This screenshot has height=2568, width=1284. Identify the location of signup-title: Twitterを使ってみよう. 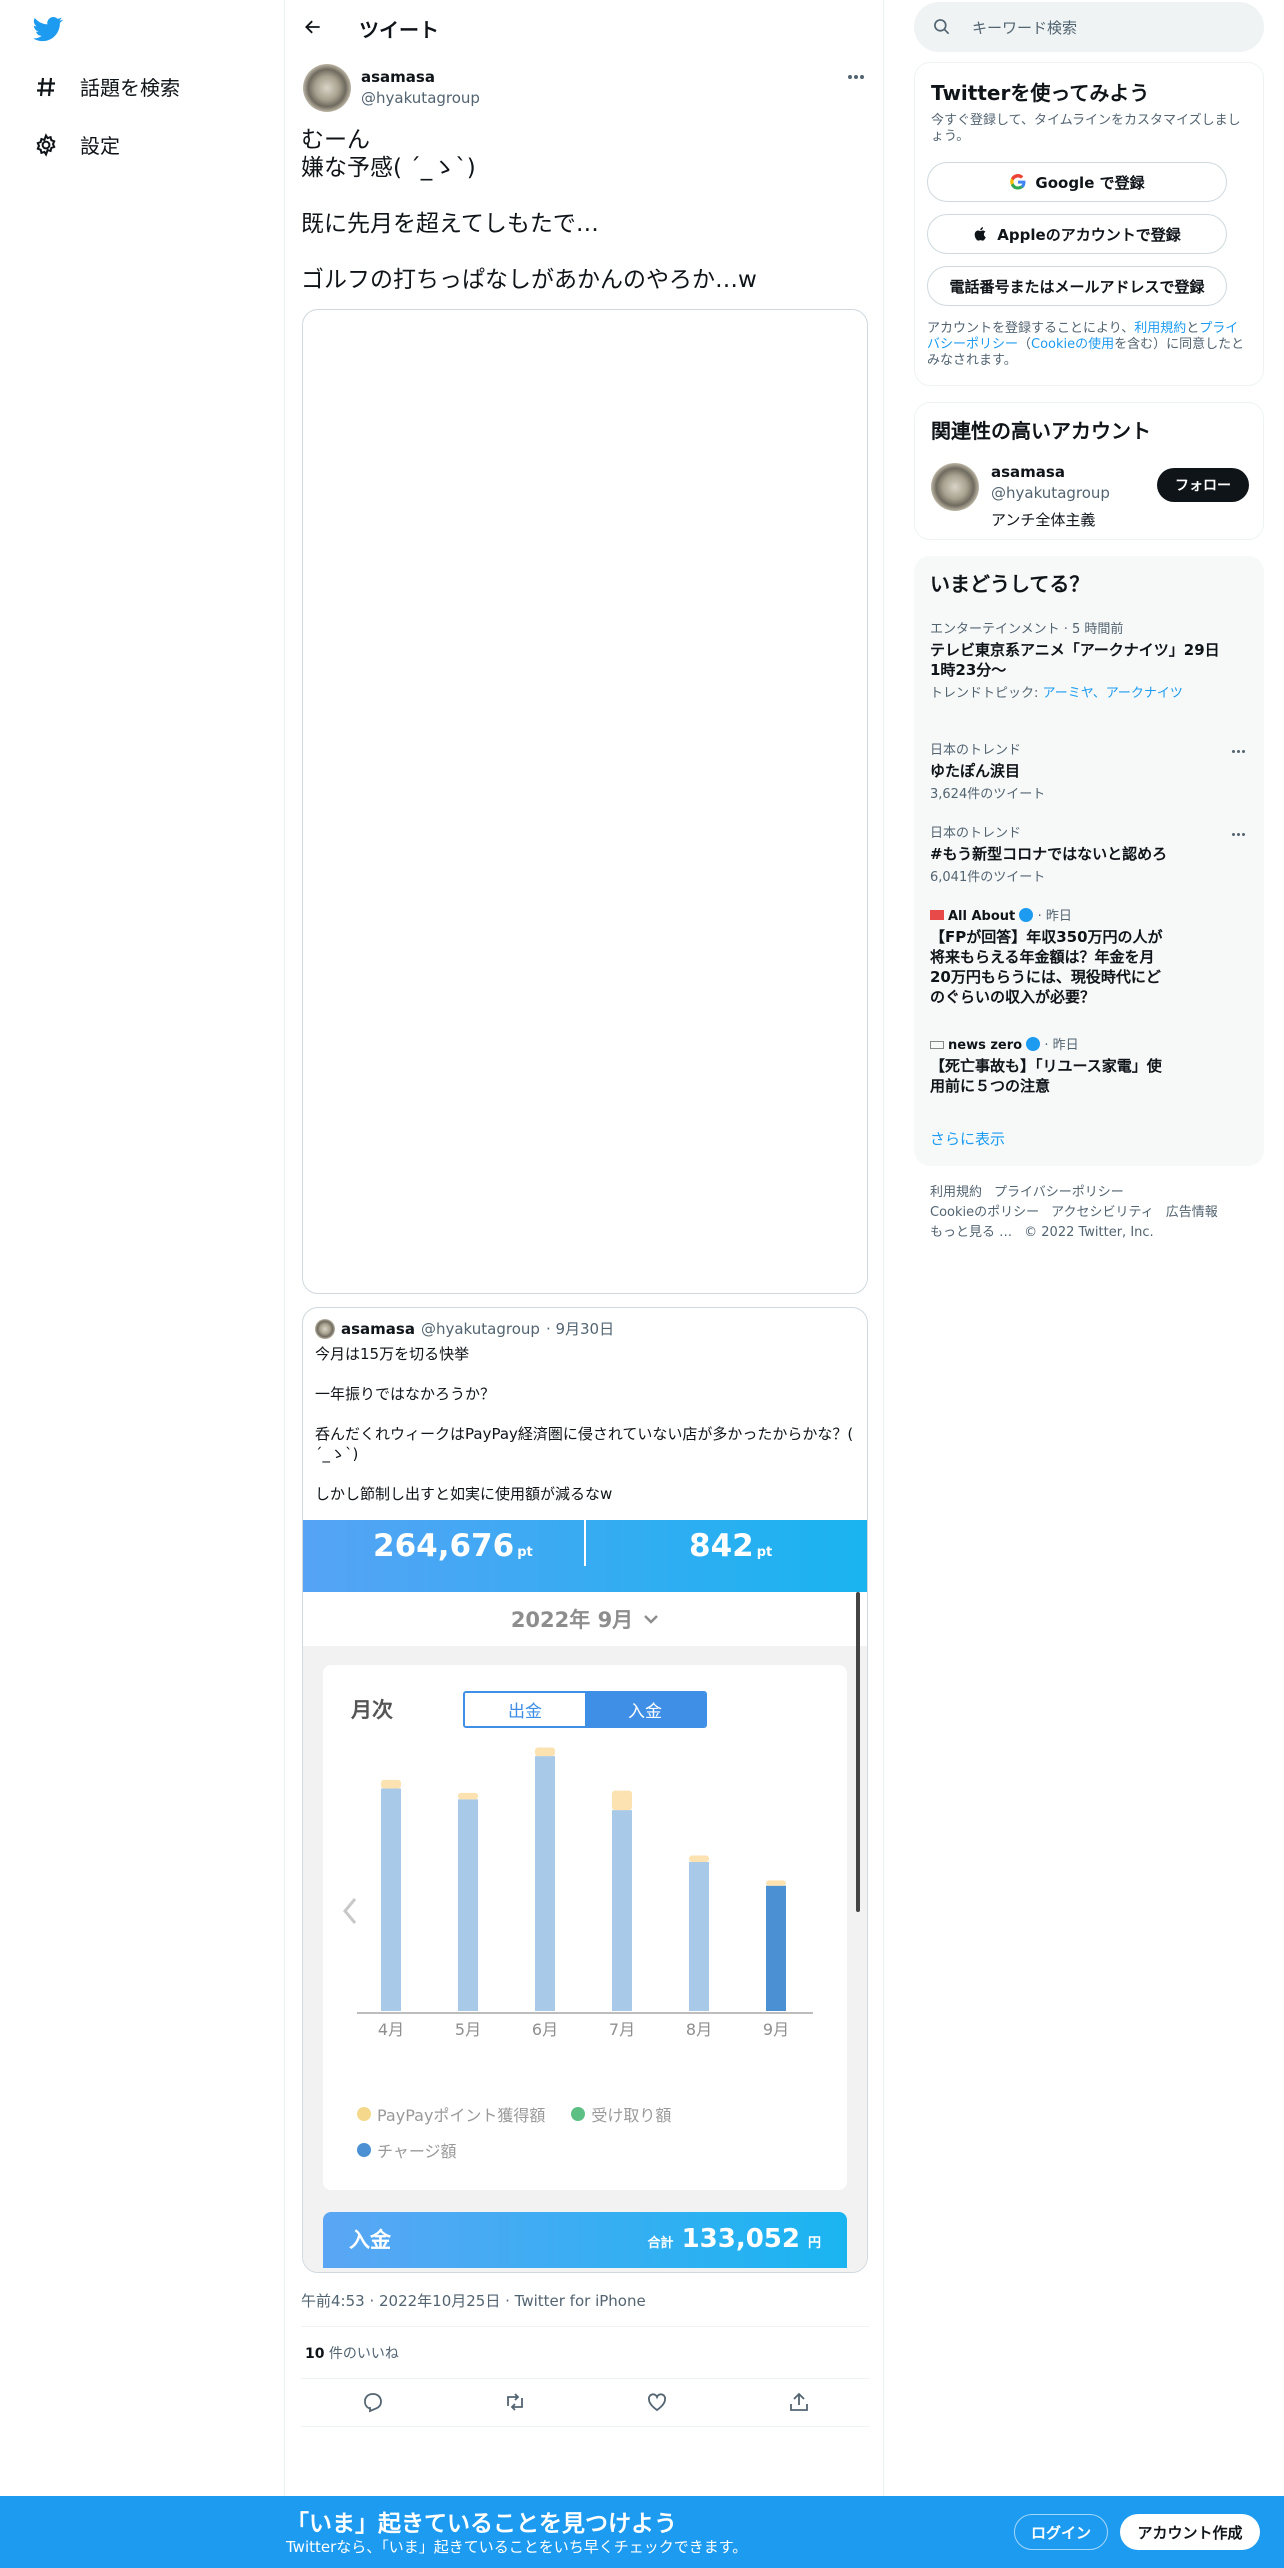
(1040, 93).